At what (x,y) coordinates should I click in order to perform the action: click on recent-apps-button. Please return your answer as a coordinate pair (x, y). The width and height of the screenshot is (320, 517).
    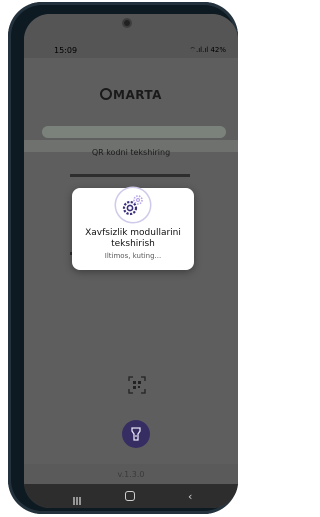
    Looking at the image, I should click on (77, 498).